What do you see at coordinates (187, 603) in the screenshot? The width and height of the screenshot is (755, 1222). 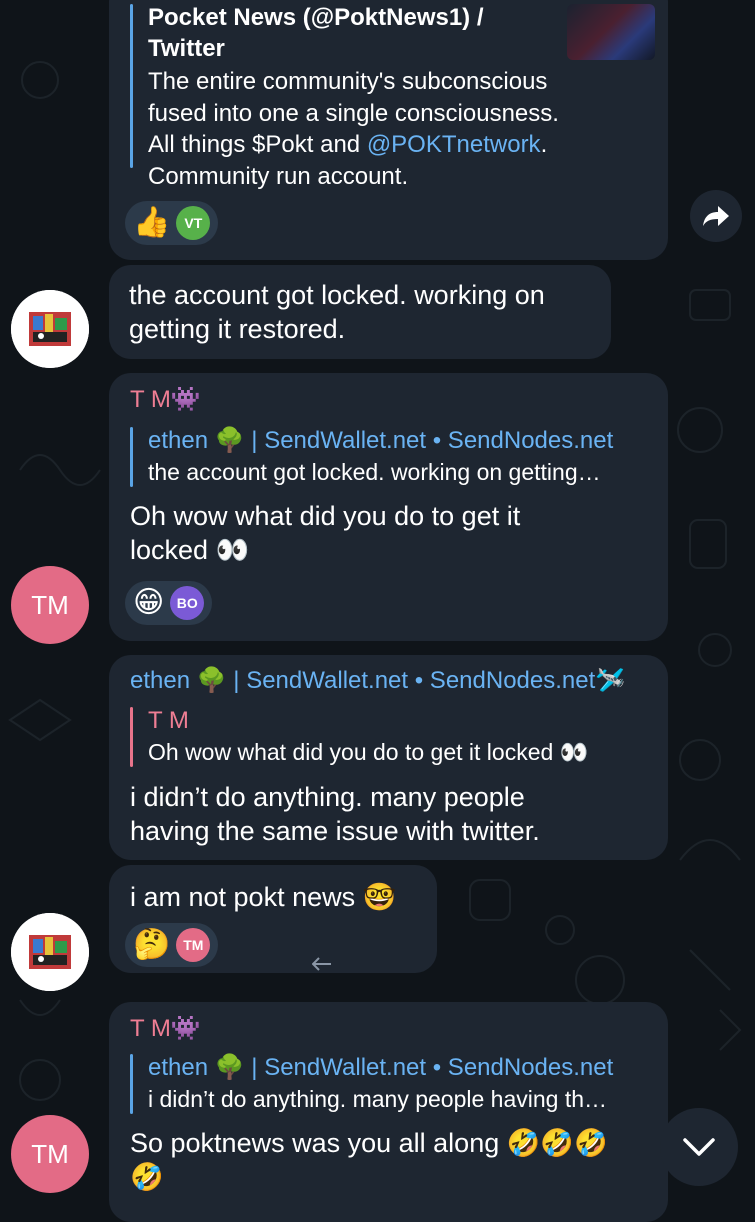 I see `reactor-avatar: BO` at bounding box center [187, 603].